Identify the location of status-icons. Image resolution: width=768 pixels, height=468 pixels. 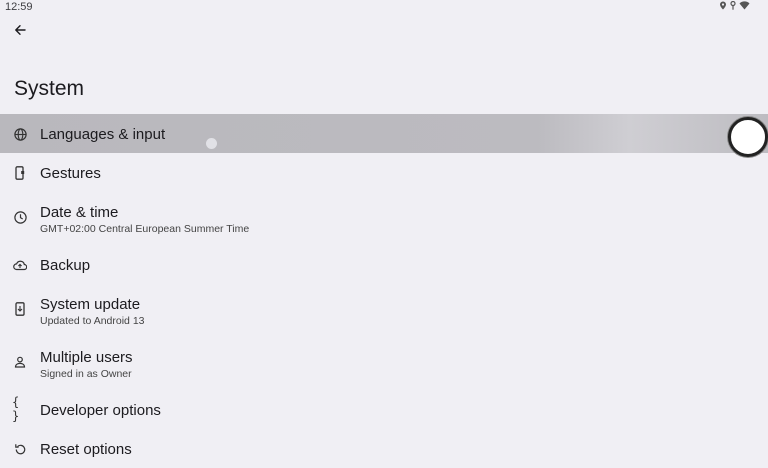
(734, 5).